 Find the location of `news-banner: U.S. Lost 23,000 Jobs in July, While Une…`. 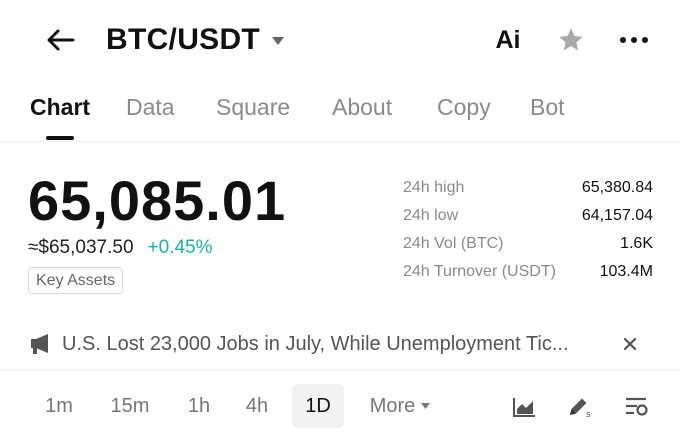

news-banner: U.S. Lost 23,000 Jobs in July, While Une… is located at coordinates (340, 344).